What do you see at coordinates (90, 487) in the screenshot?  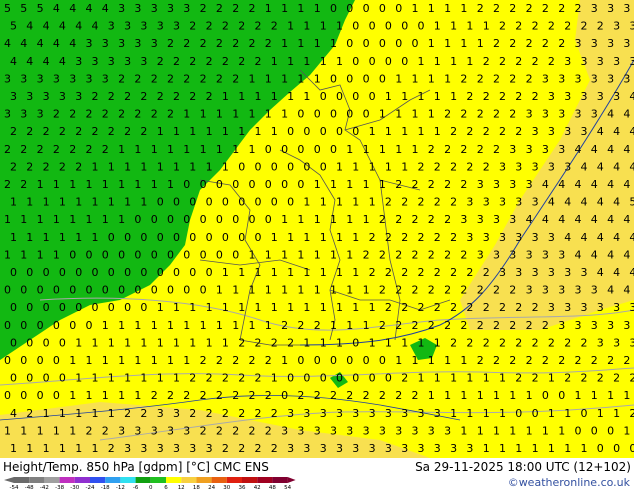 I see `scale-label: -24` at bounding box center [90, 487].